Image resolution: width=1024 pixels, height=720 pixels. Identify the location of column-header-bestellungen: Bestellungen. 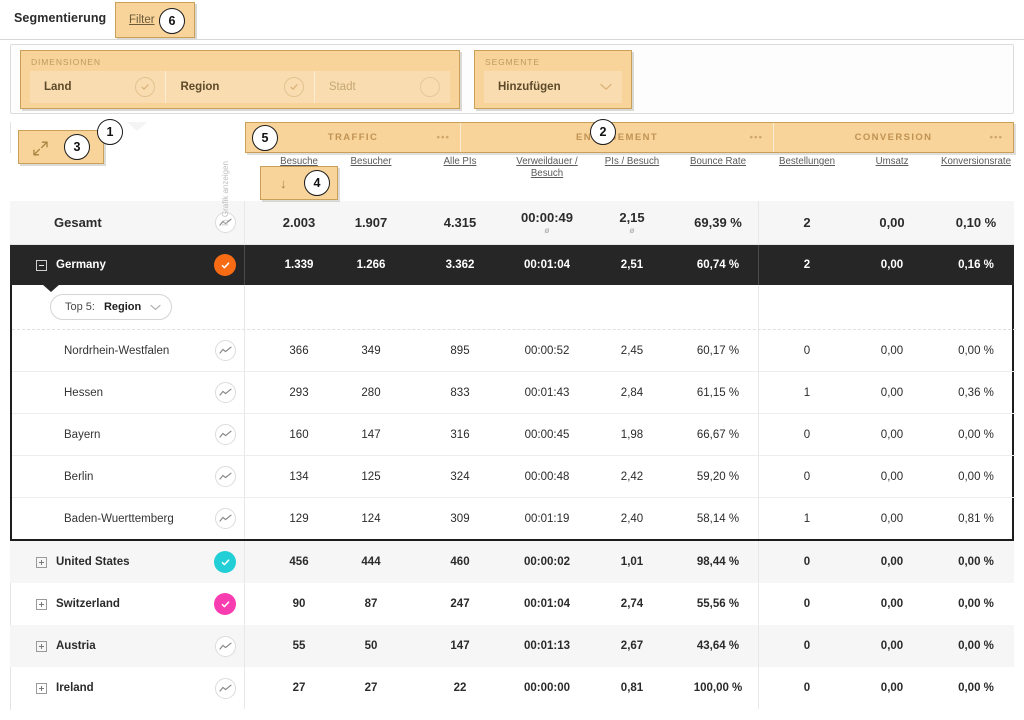
(807, 162).